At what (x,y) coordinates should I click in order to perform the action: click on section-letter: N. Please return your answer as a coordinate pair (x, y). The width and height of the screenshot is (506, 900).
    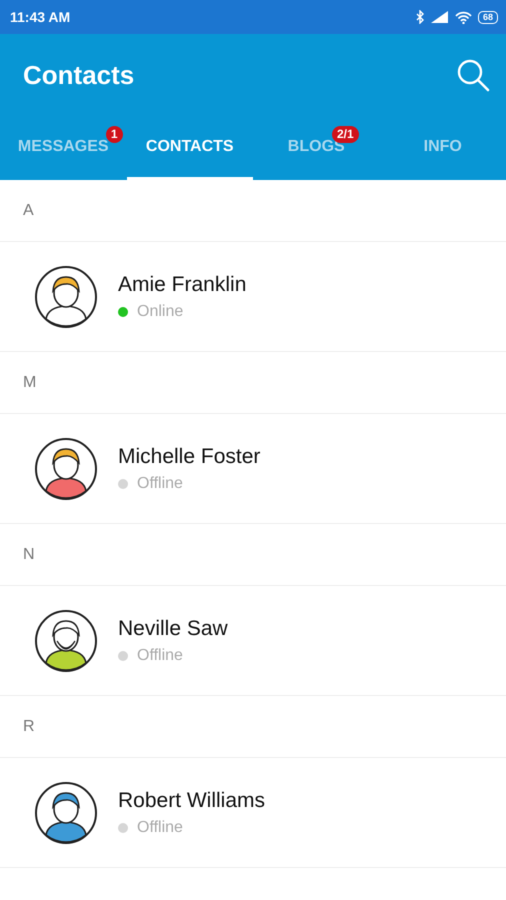
    Looking at the image, I should click on (253, 555).